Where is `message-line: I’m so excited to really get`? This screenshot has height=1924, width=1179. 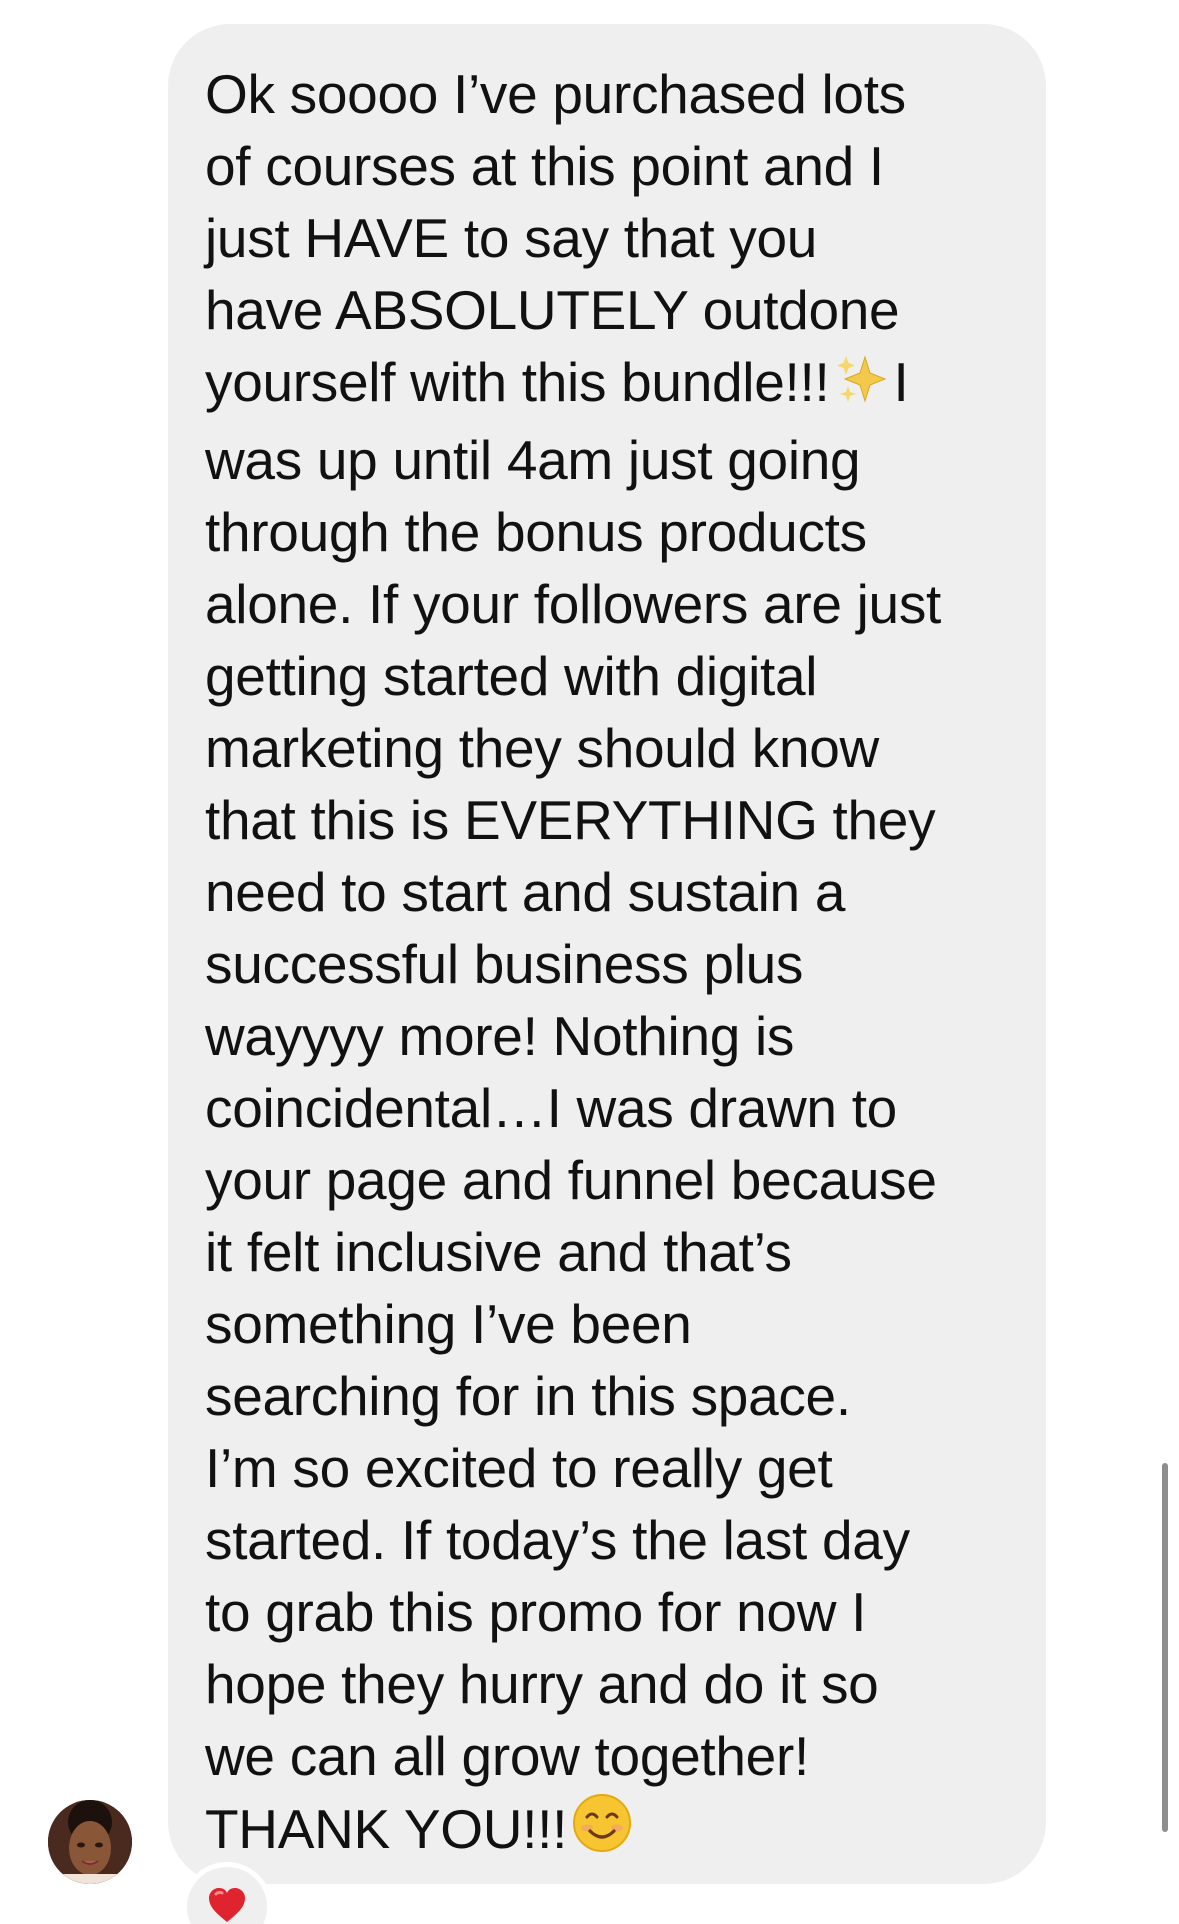 message-line: I’m so excited to really get is located at coordinates (519, 1468).